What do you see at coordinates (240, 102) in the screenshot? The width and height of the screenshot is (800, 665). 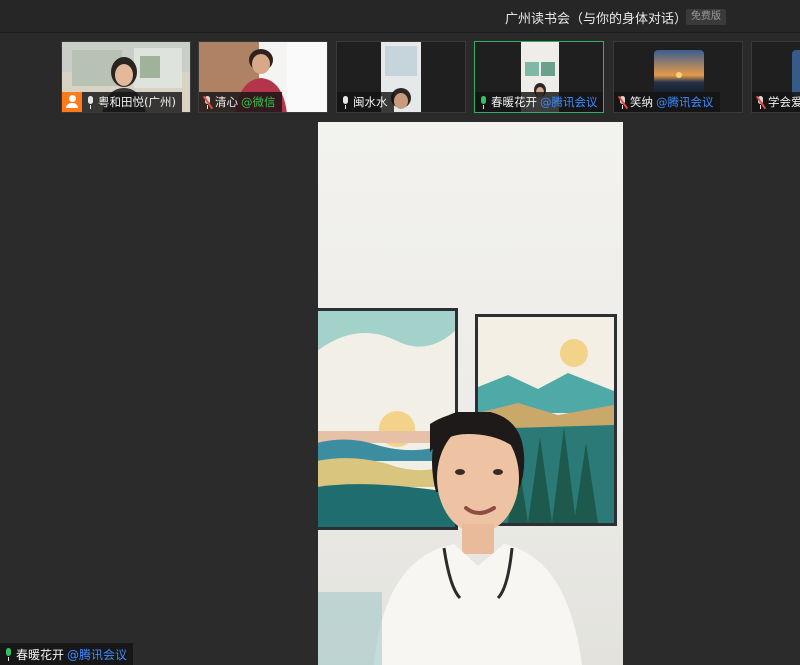 I see `name-tag: 清心 @微信` at bounding box center [240, 102].